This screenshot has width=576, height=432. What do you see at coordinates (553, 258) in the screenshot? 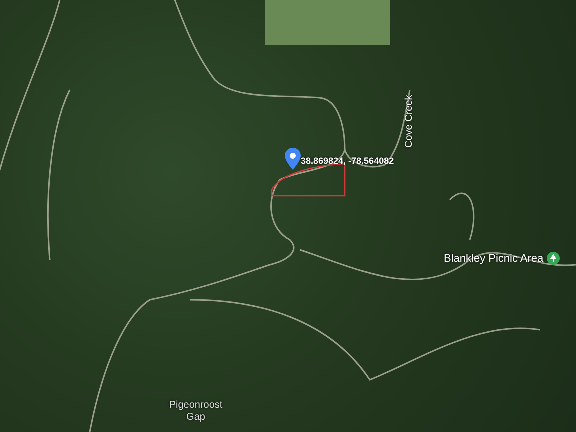
I see `tree-icon` at bounding box center [553, 258].